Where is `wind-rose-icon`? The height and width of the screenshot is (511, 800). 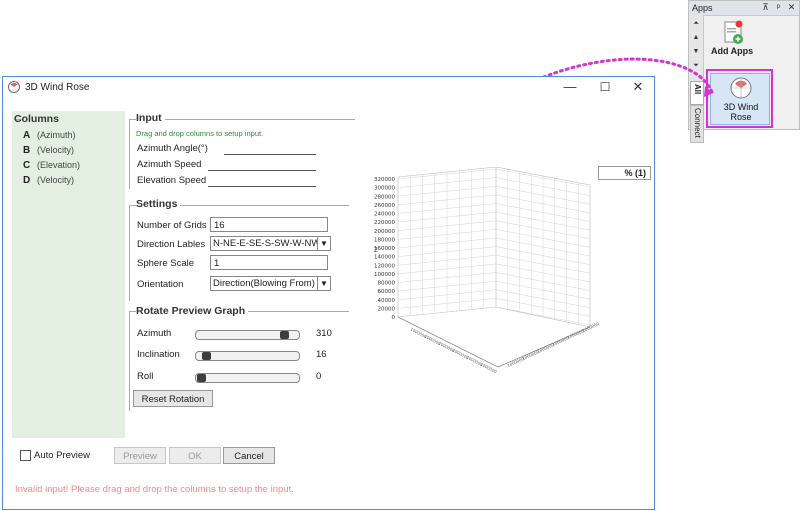 wind-rose-icon is located at coordinates (741, 88).